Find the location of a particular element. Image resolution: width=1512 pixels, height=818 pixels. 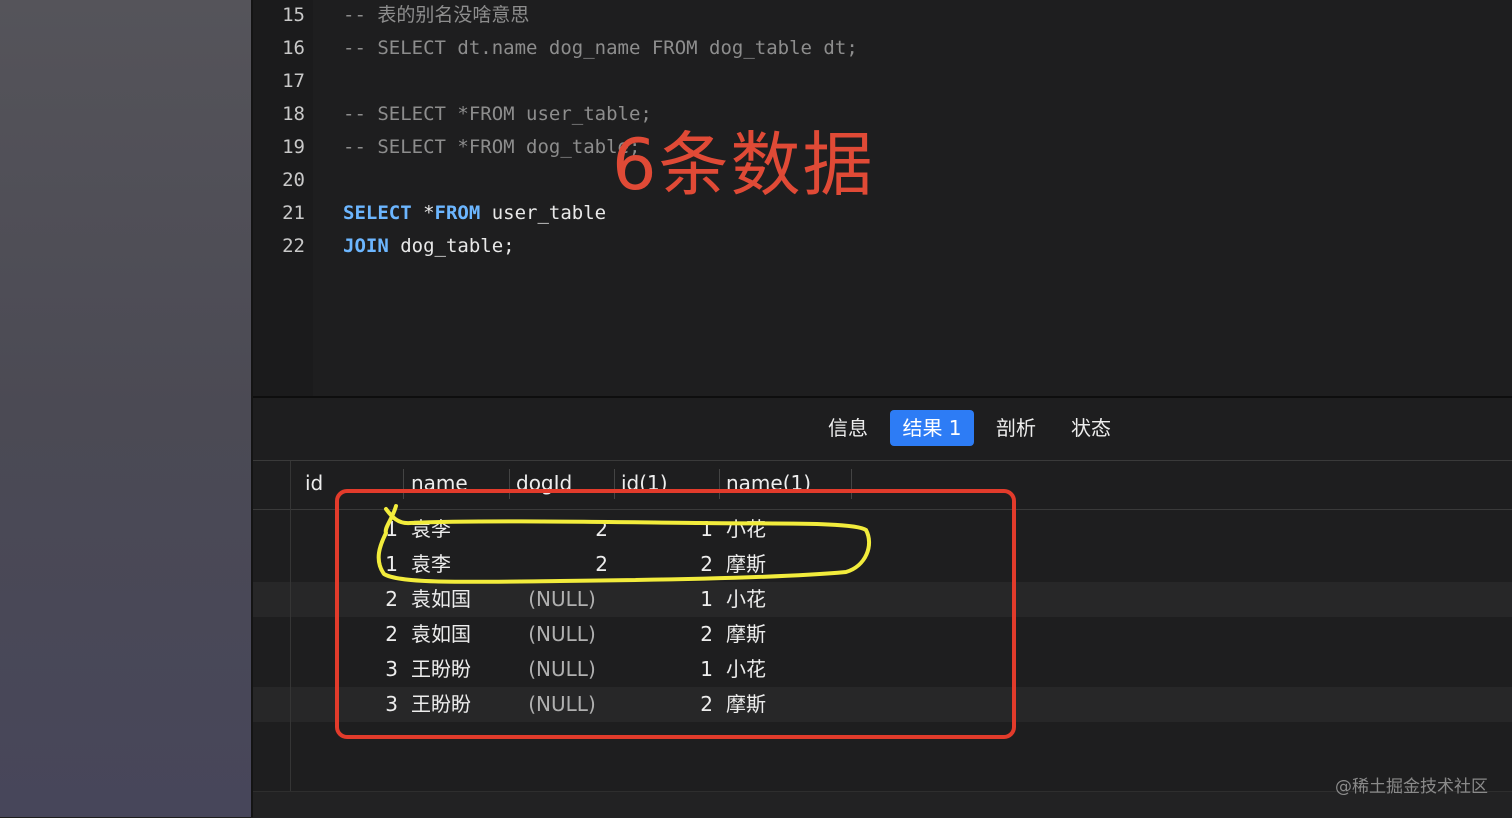

sql-text: user_table is located at coordinates (543, 213).